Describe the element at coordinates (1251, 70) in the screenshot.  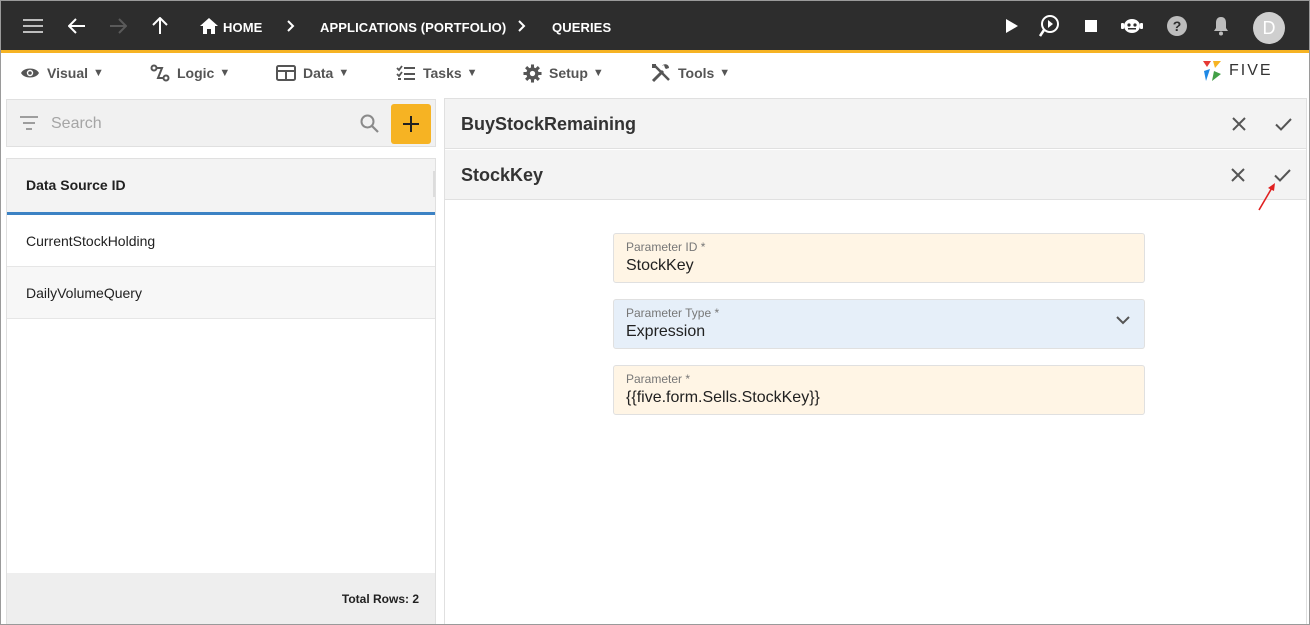
I see `five-logo-text: FIVE` at that location.